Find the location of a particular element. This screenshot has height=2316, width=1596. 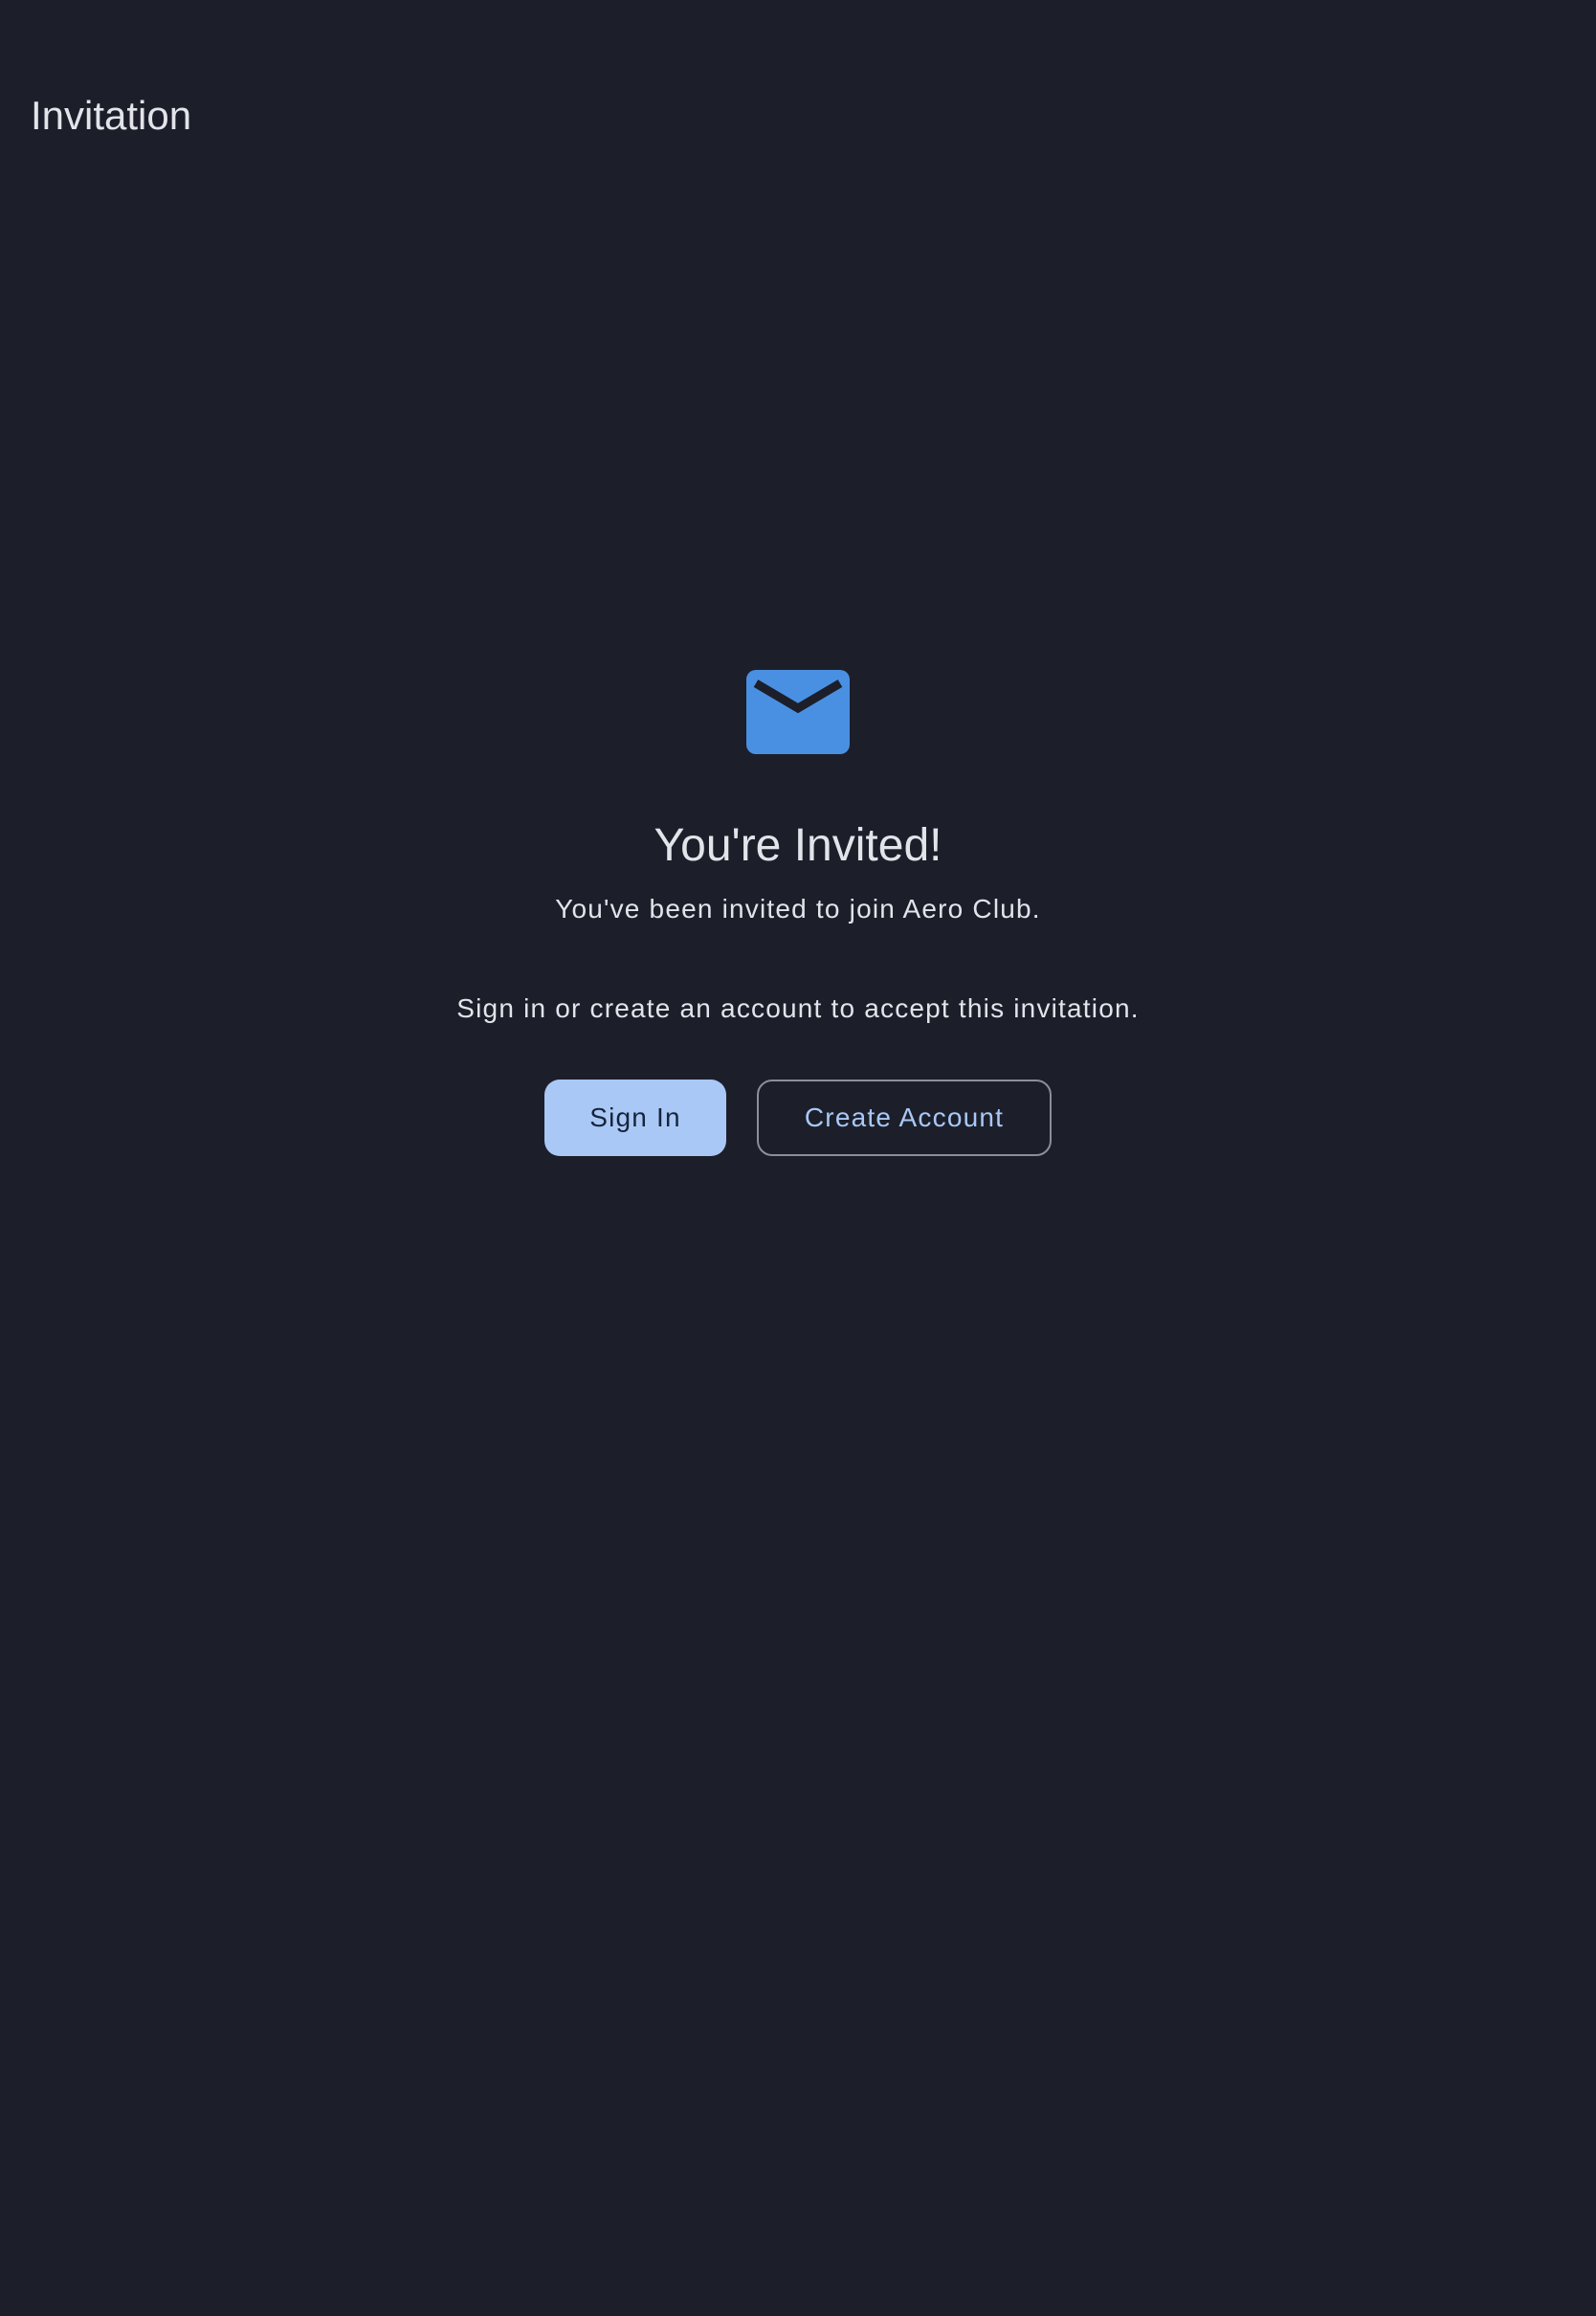

action-buttons: Sign In Create Account is located at coordinates (798, 1118).